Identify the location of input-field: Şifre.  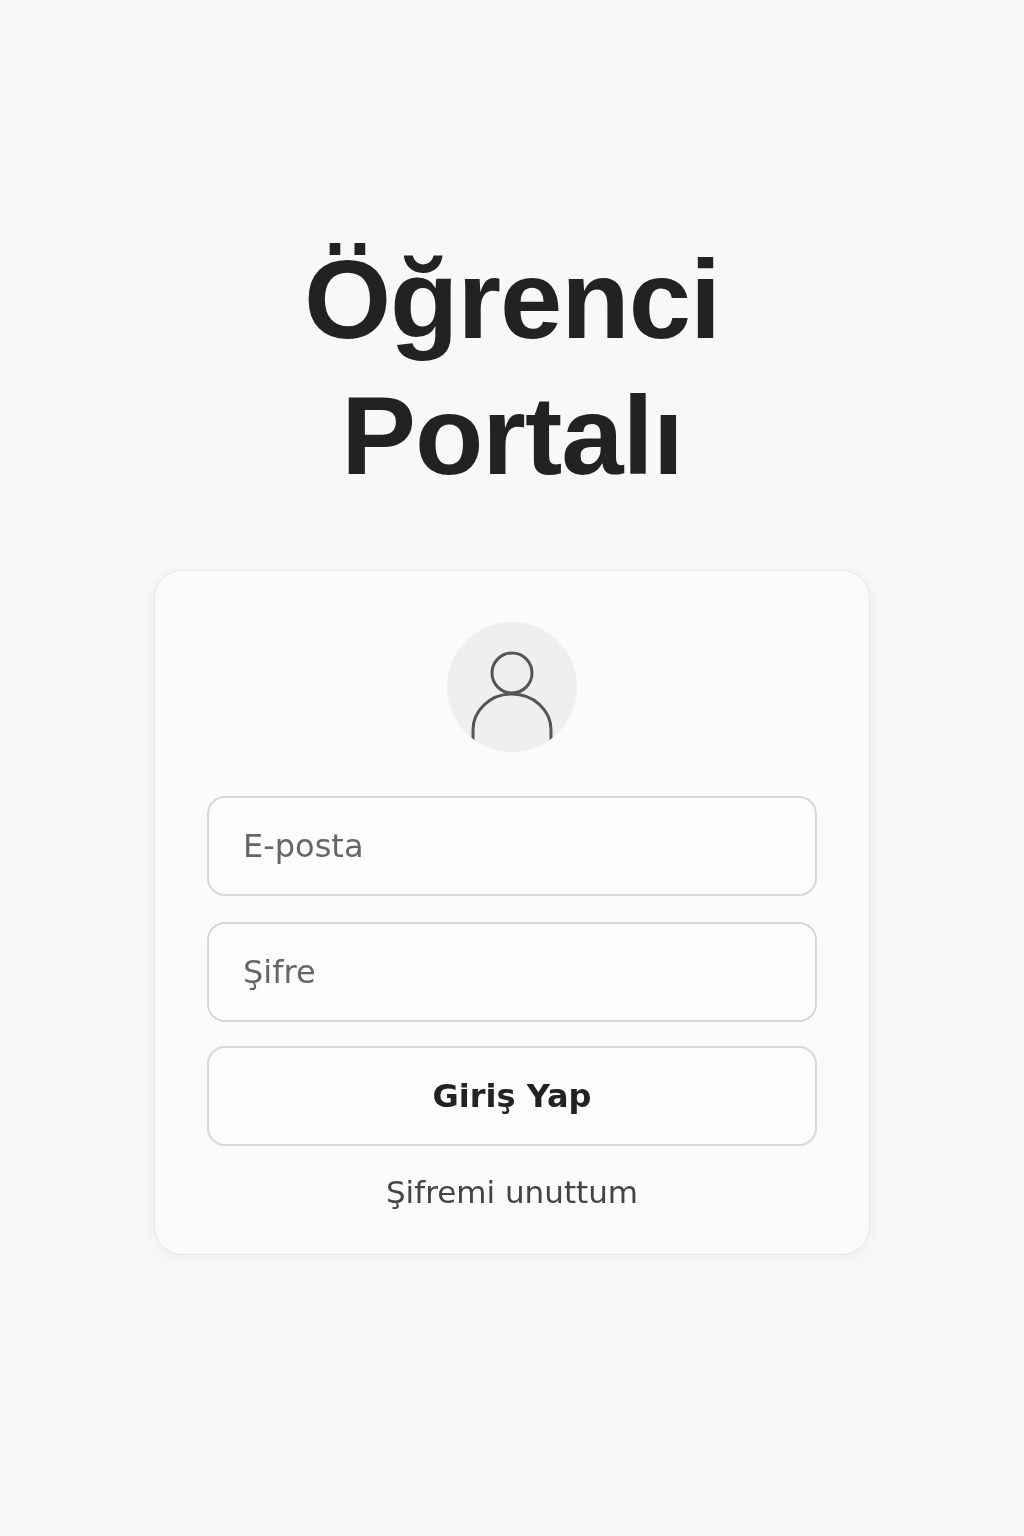
(512, 972).